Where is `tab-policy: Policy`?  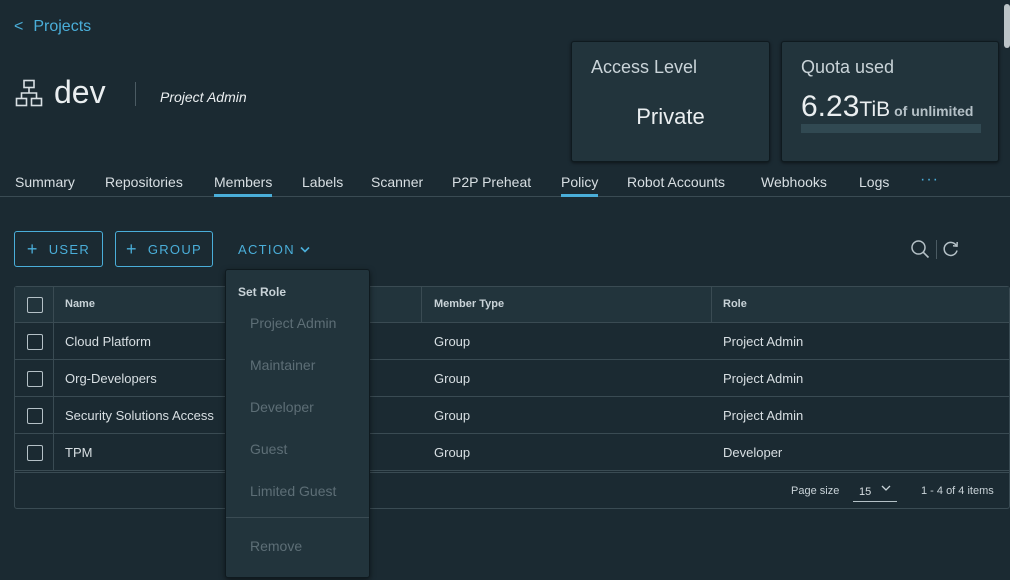
tab-policy: Policy is located at coordinates (580, 185).